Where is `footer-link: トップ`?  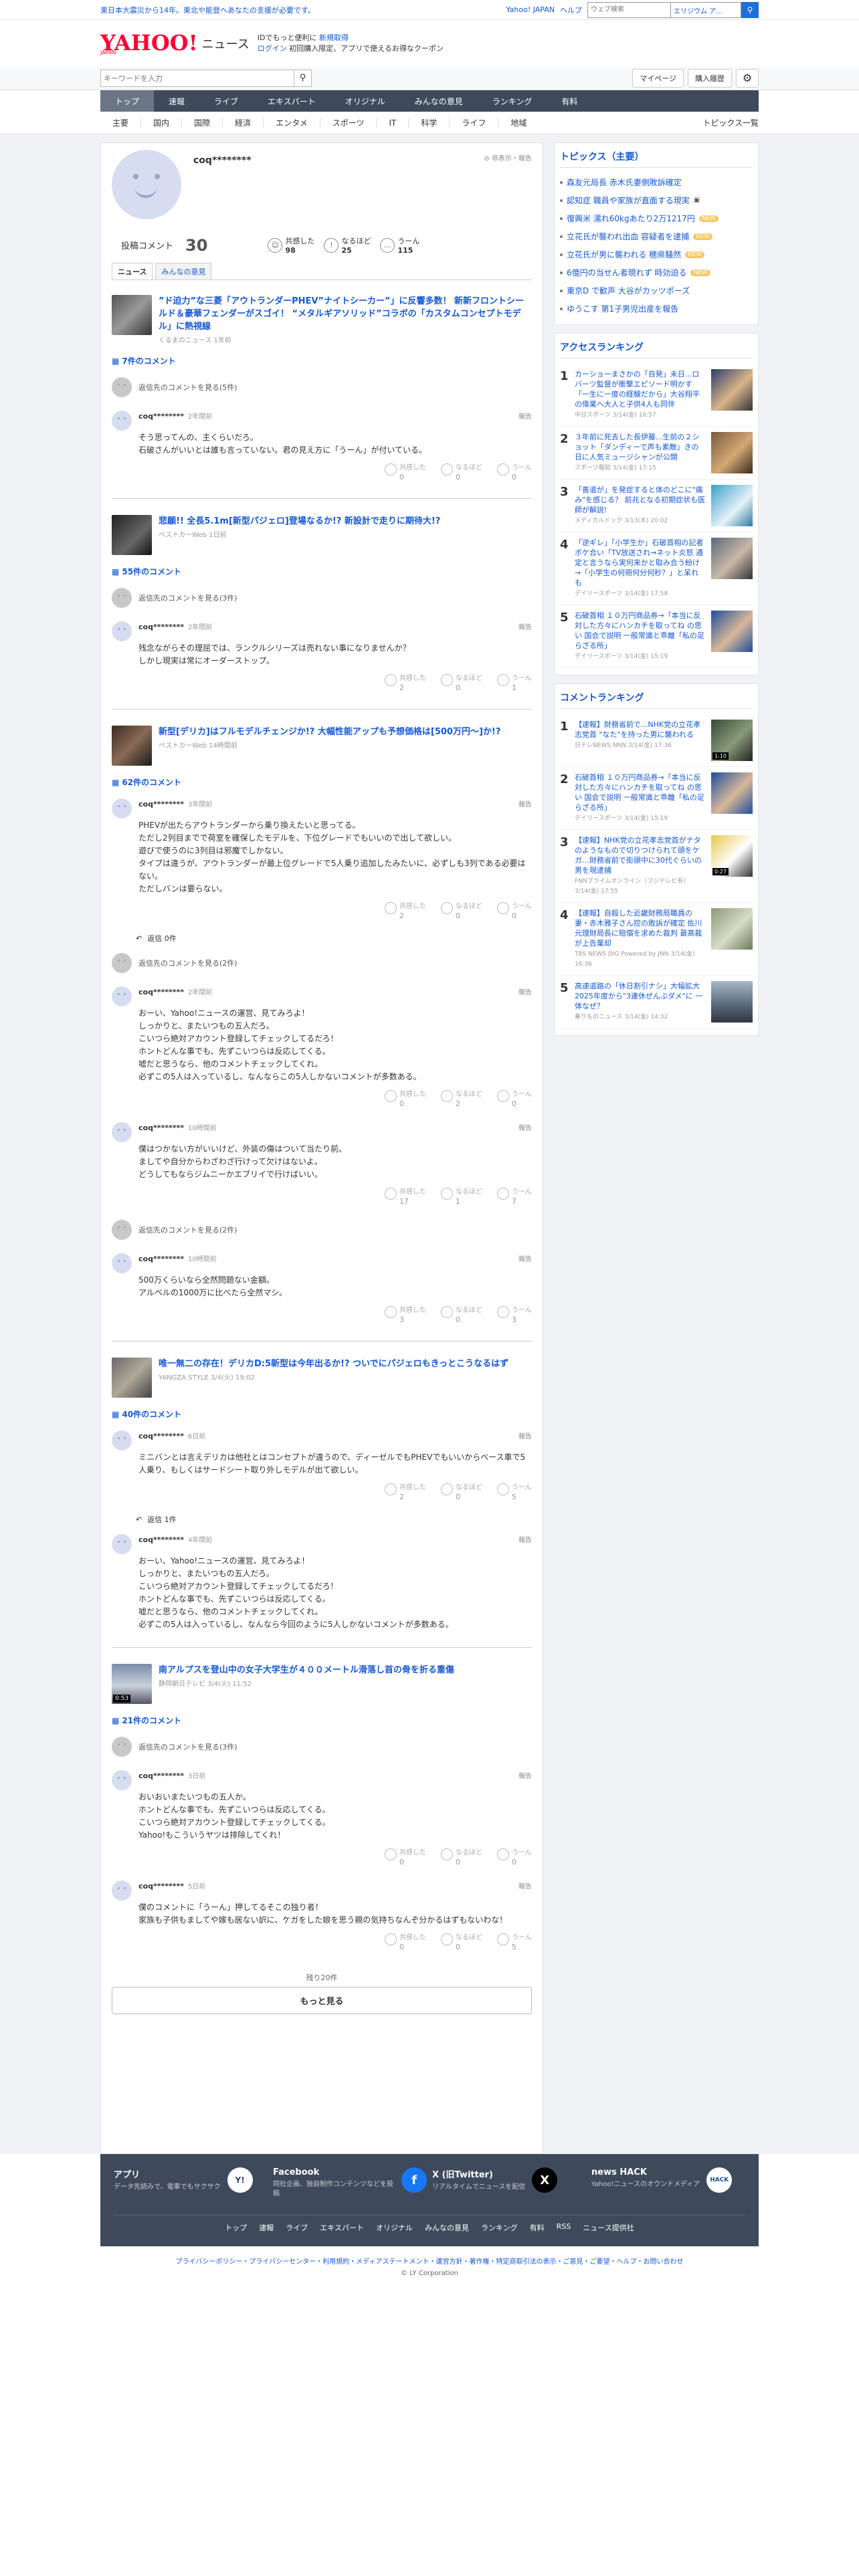
footer-link: トップ is located at coordinates (236, 2227).